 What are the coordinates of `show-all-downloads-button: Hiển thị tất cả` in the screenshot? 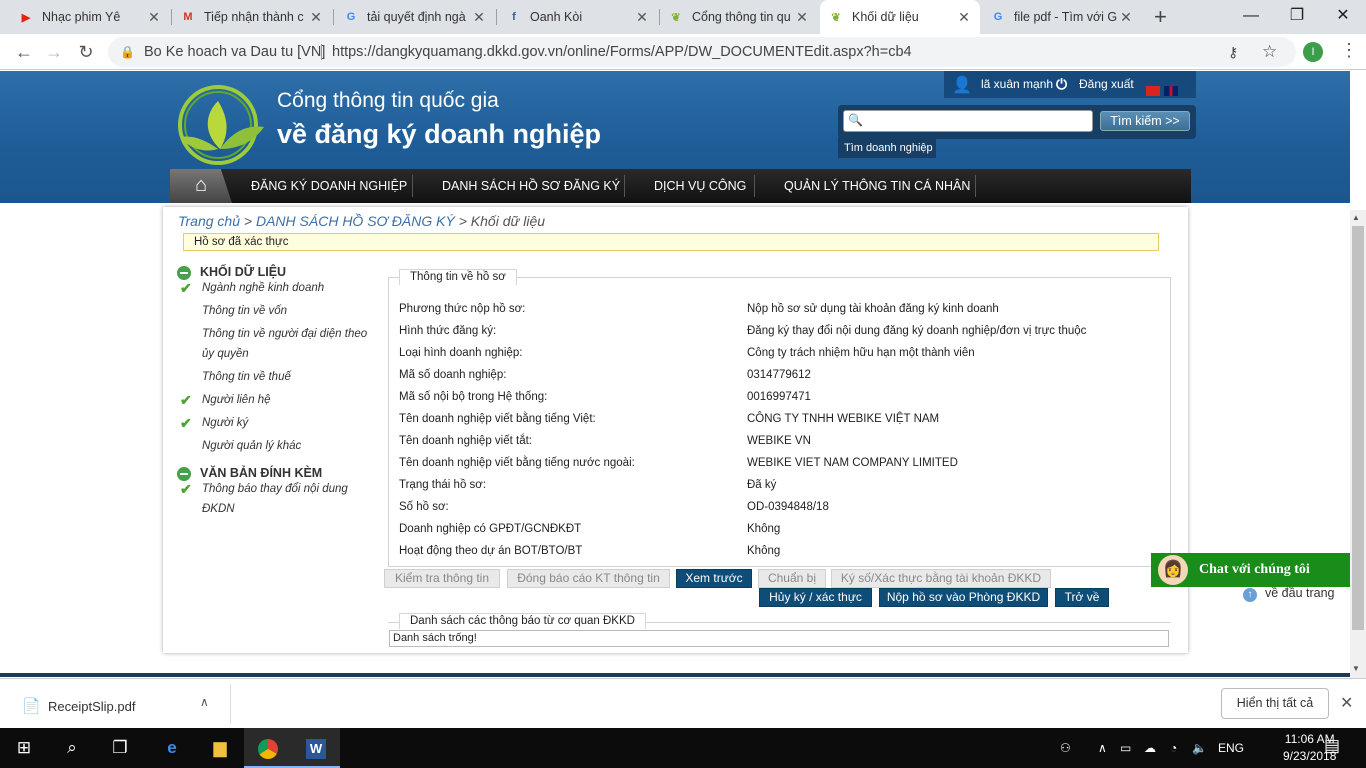 It's located at (1275, 703).